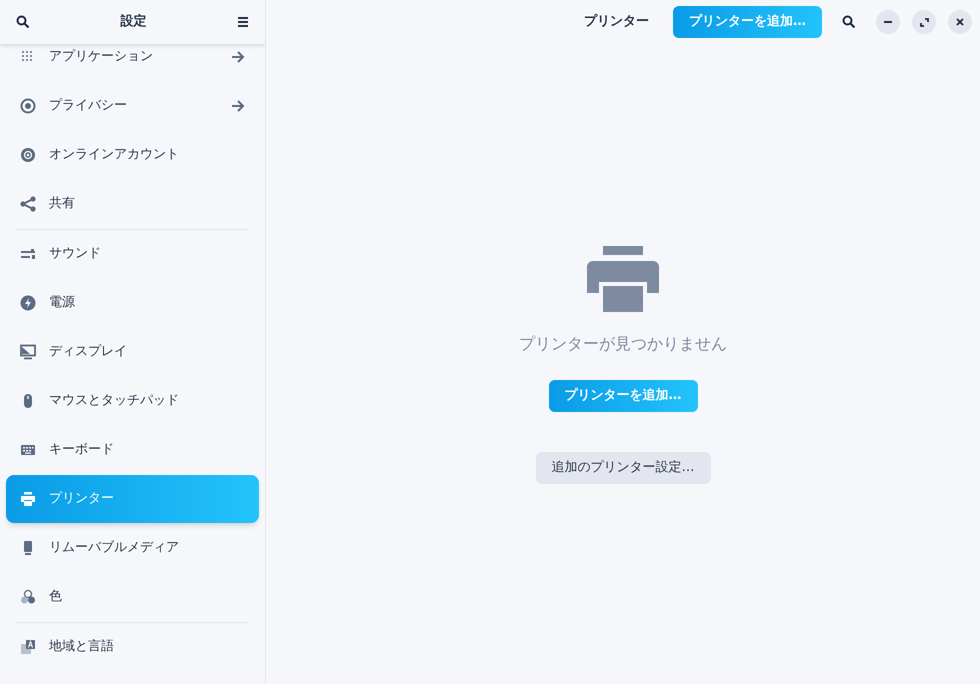  Describe the element at coordinates (132, 204) in the screenshot. I see `sidebar-item: 共有` at that location.